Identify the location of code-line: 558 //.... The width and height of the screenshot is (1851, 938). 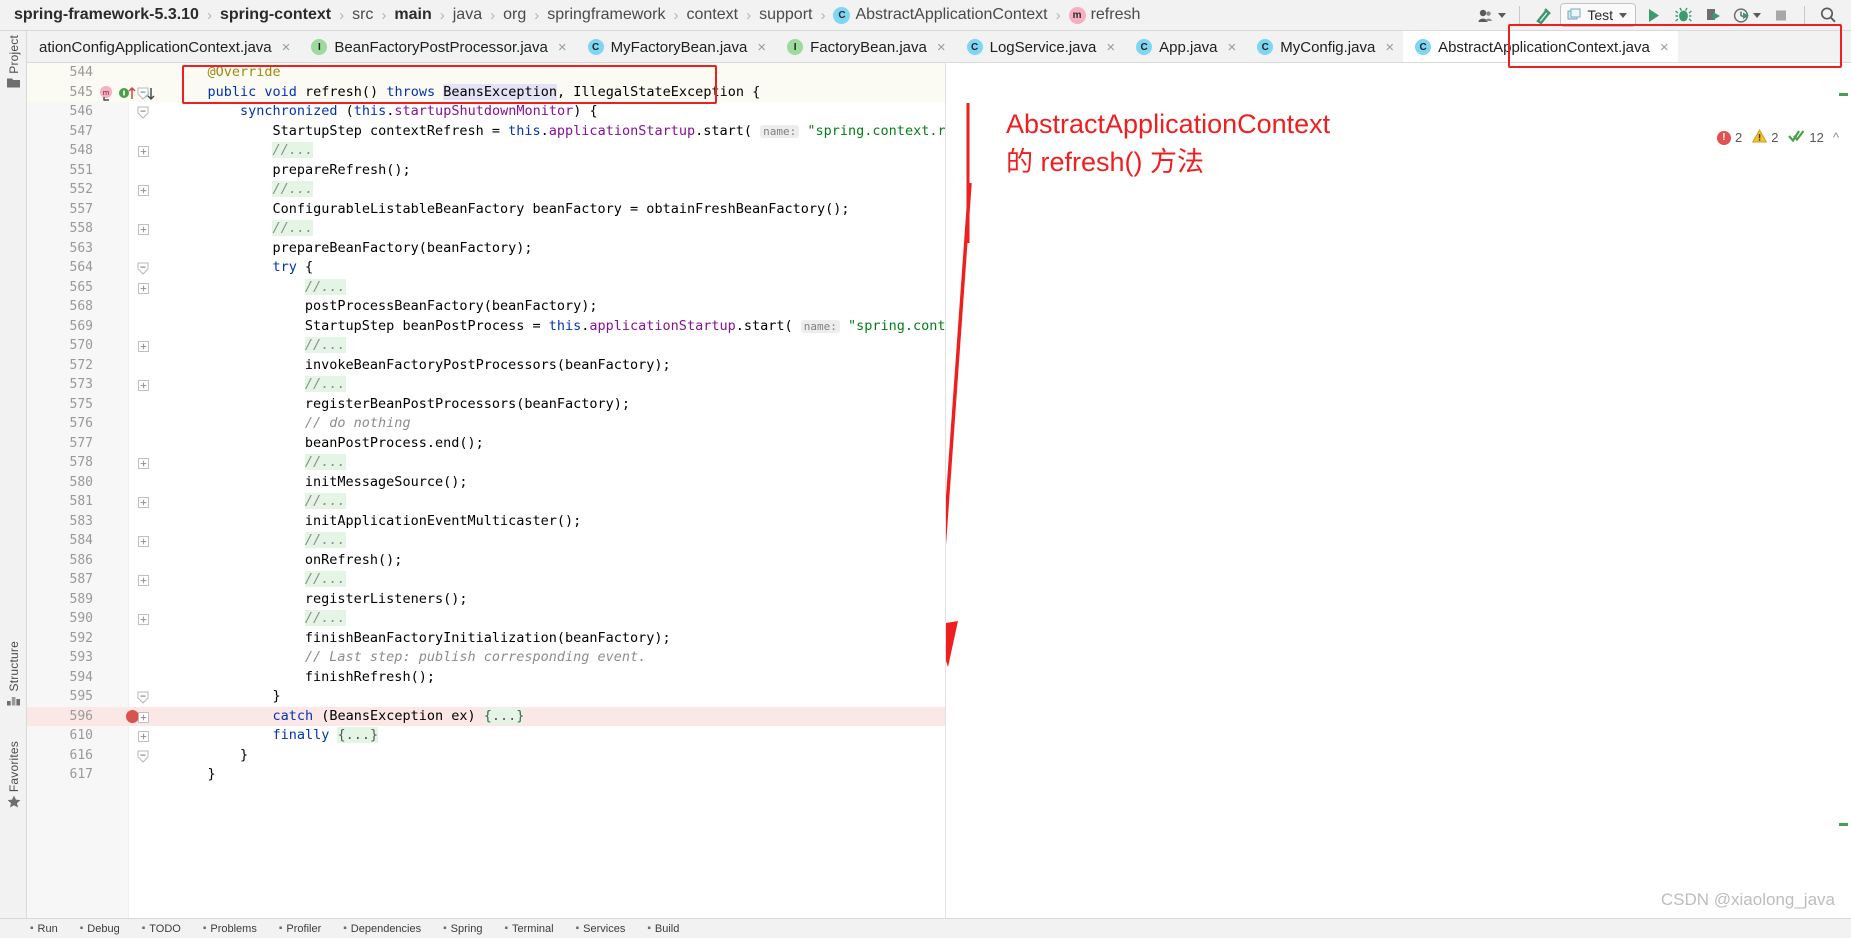
(486, 229).